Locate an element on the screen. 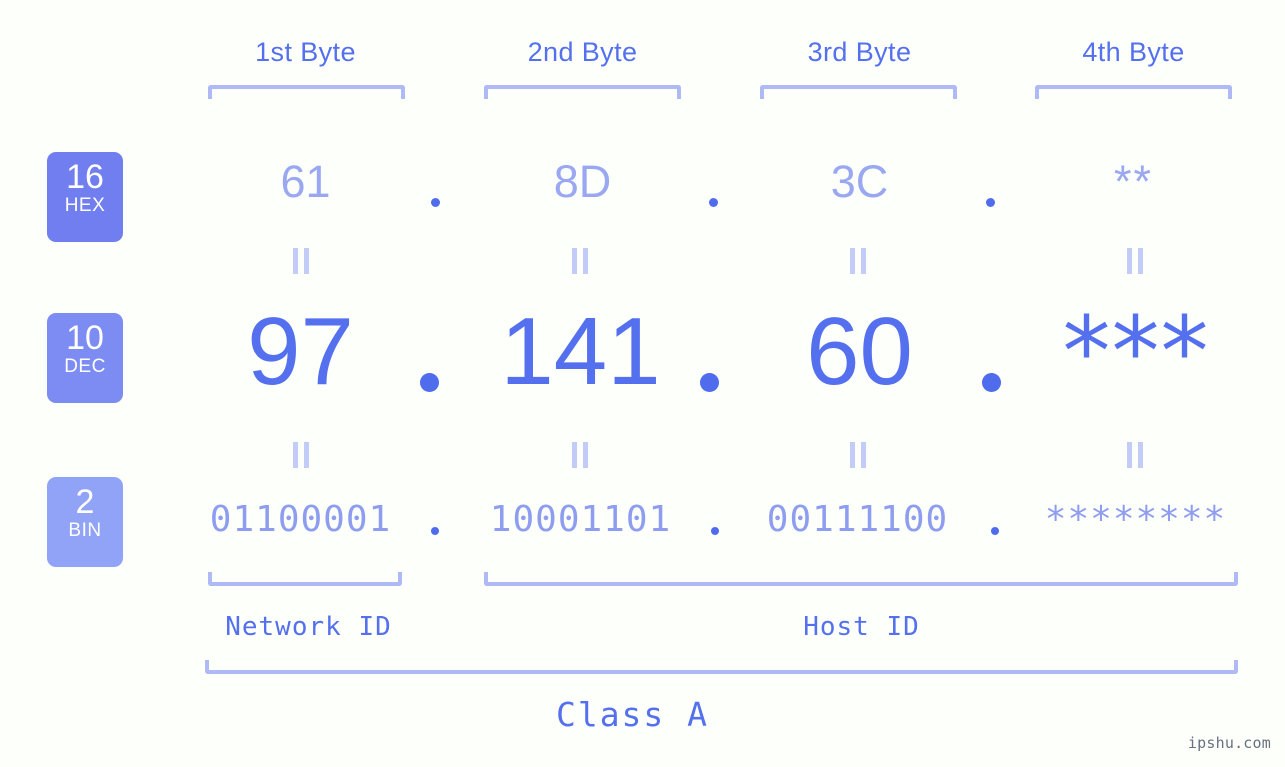  bin-byte-value-4: ******** is located at coordinates (1135, 519).